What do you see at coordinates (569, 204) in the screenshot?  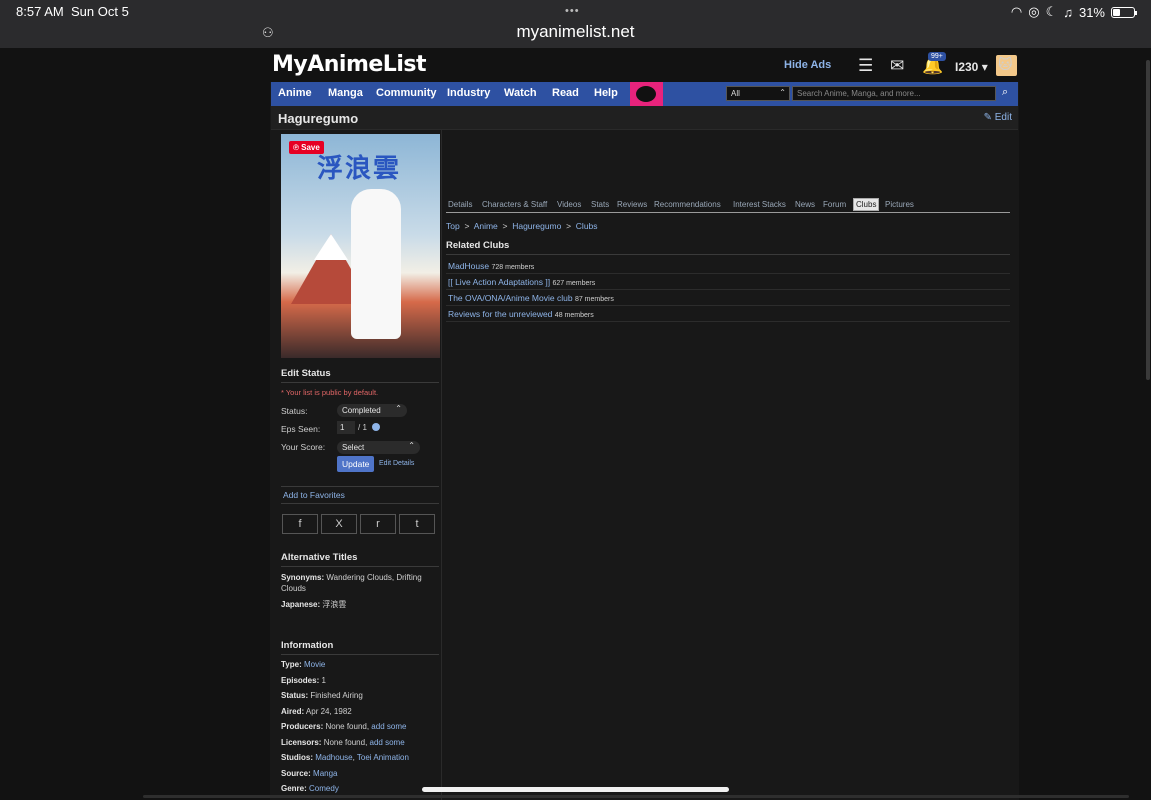 I see `tab-videos: Videos` at bounding box center [569, 204].